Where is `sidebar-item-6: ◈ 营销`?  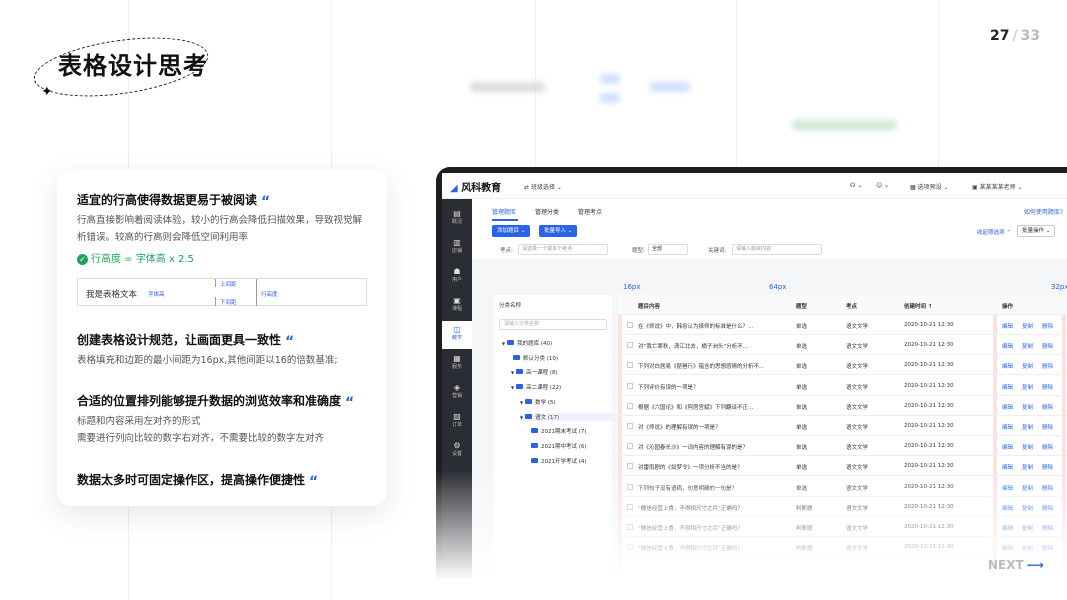 sidebar-item-6: ◈ 营销 is located at coordinates (457, 393).